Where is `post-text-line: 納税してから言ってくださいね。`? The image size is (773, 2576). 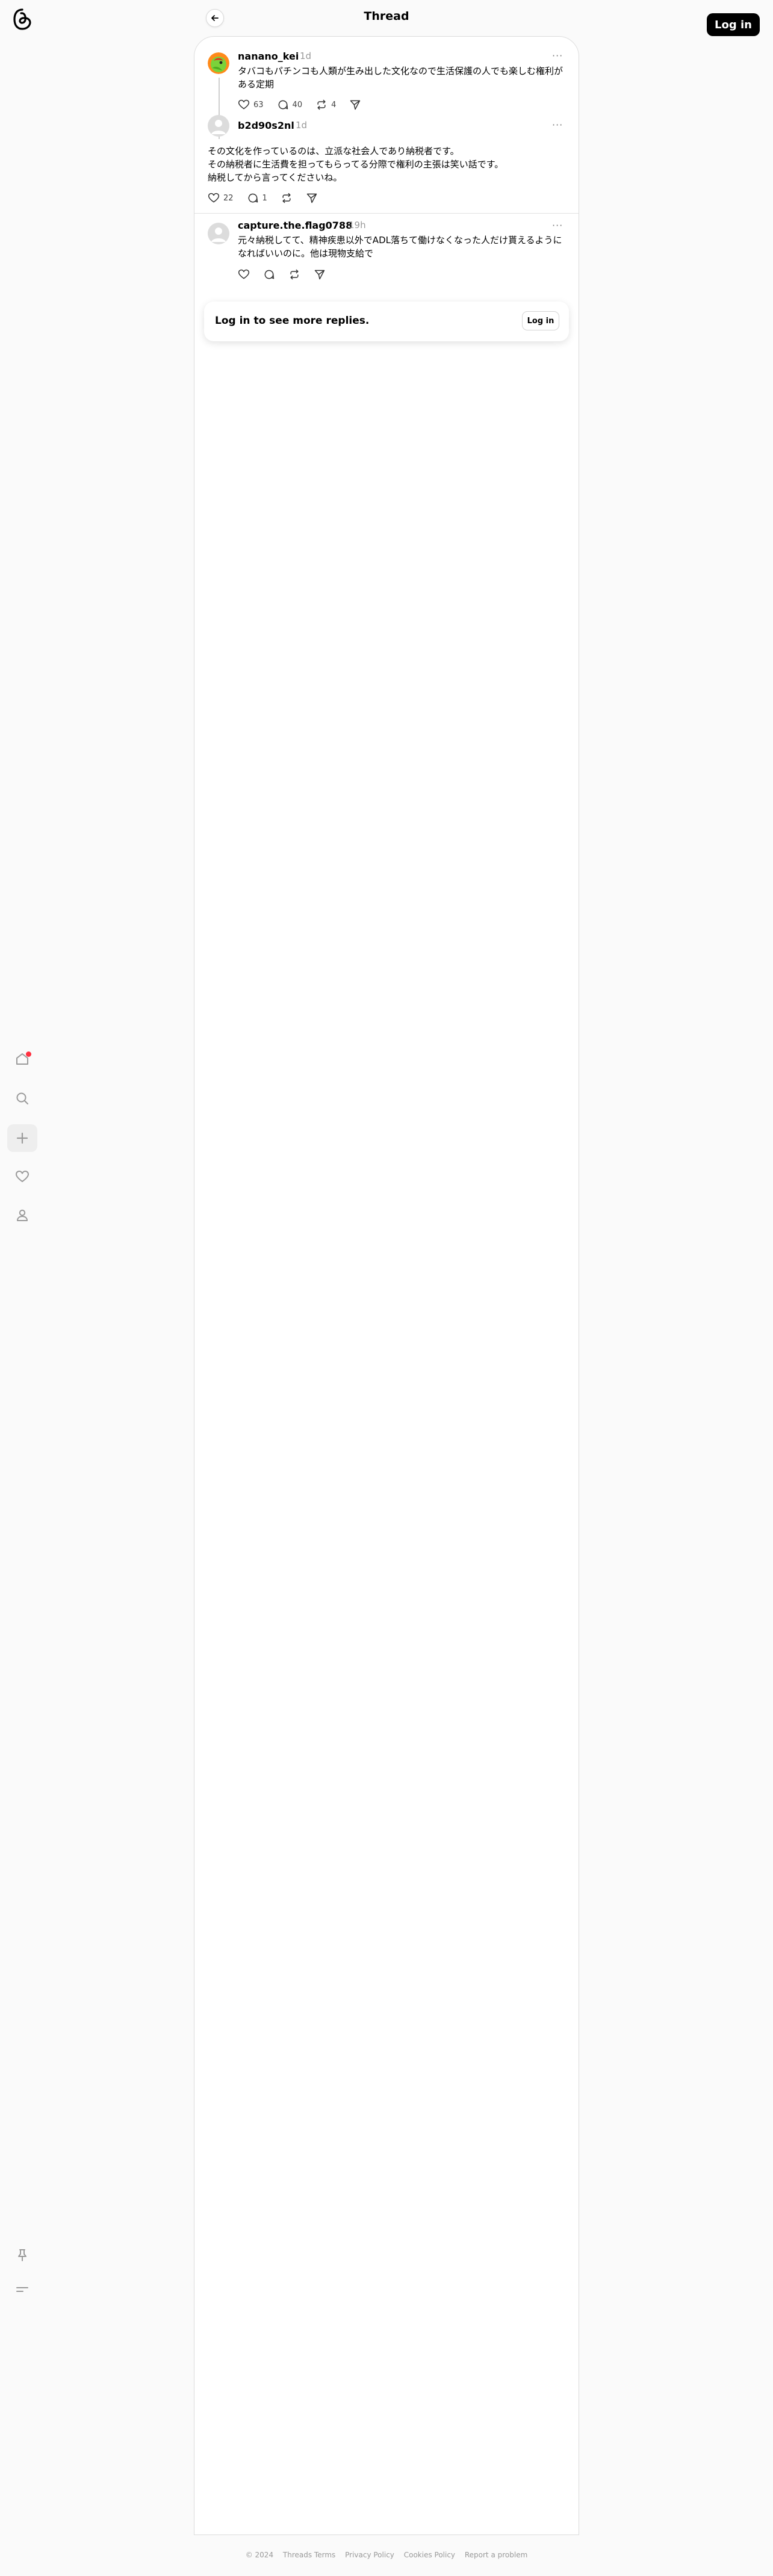 post-text-line: 納税してから言ってくださいね。 is located at coordinates (275, 177).